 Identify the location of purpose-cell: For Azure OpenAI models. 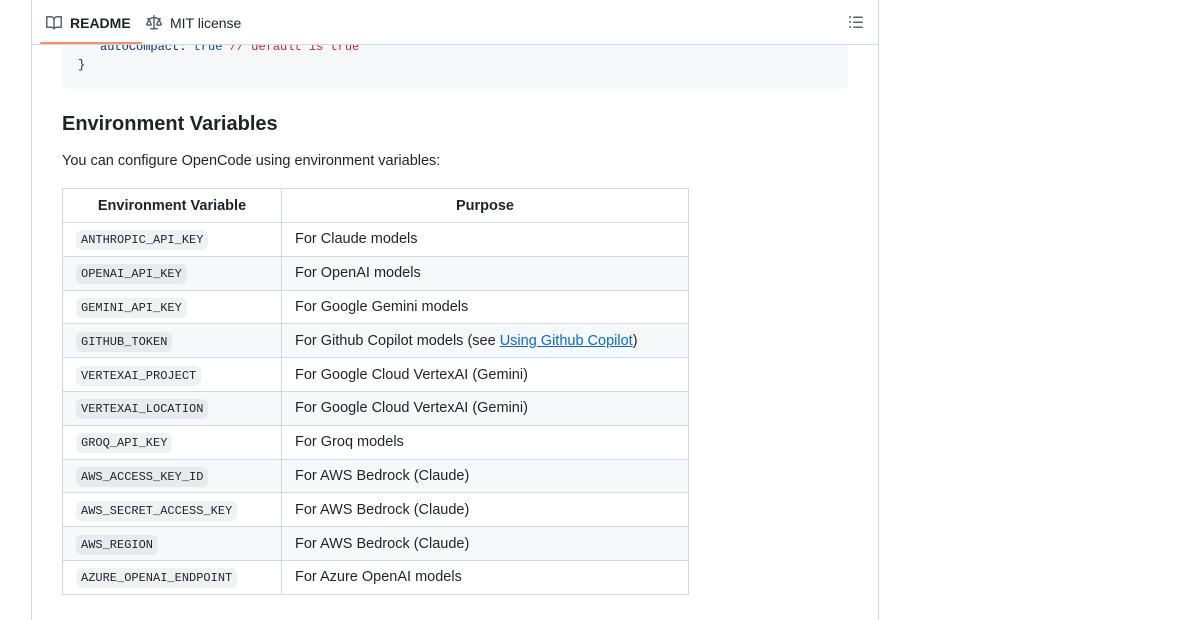
(485, 577).